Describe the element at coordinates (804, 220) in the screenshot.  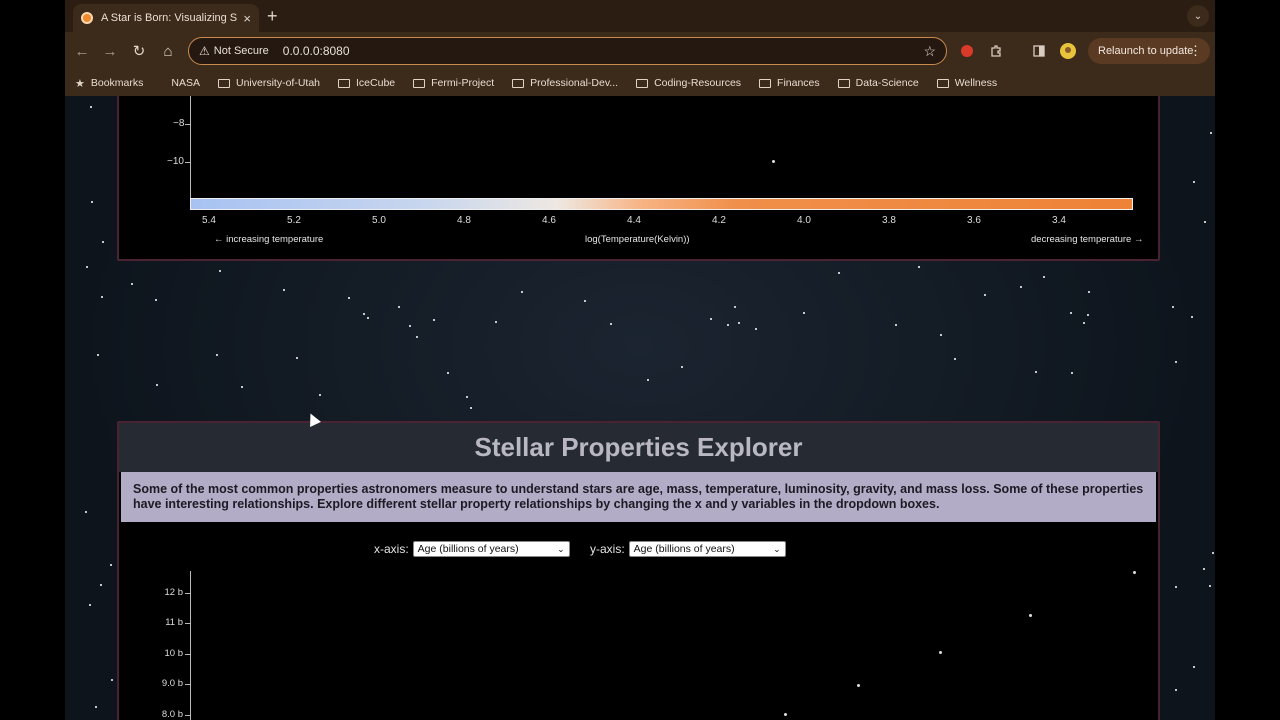
I see `x-tick-label: 4.0` at that location.